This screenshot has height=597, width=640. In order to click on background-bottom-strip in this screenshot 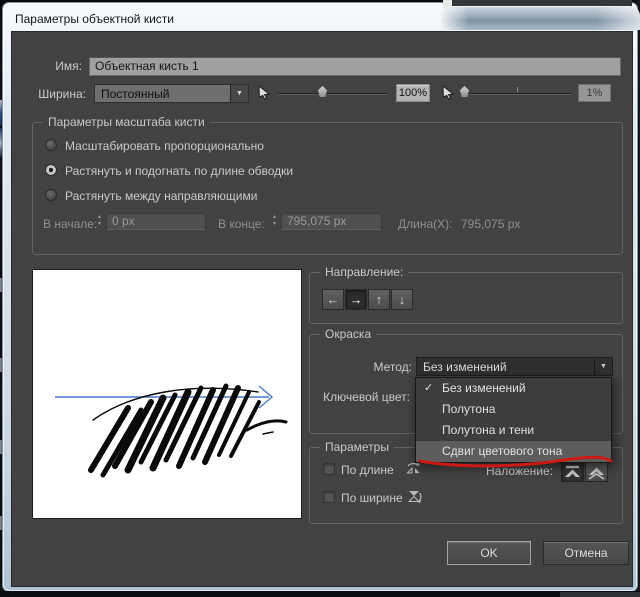, I will do `click(320, 594)`.